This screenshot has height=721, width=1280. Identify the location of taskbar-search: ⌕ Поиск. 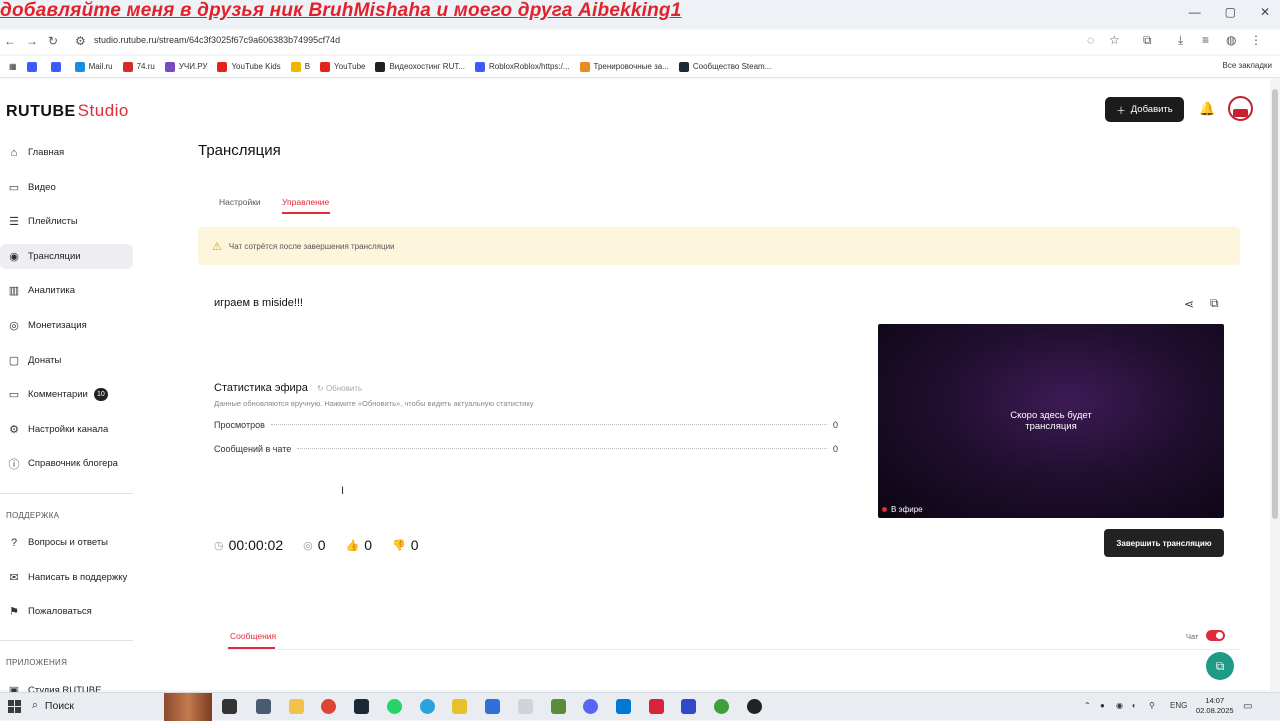
(53, 705).